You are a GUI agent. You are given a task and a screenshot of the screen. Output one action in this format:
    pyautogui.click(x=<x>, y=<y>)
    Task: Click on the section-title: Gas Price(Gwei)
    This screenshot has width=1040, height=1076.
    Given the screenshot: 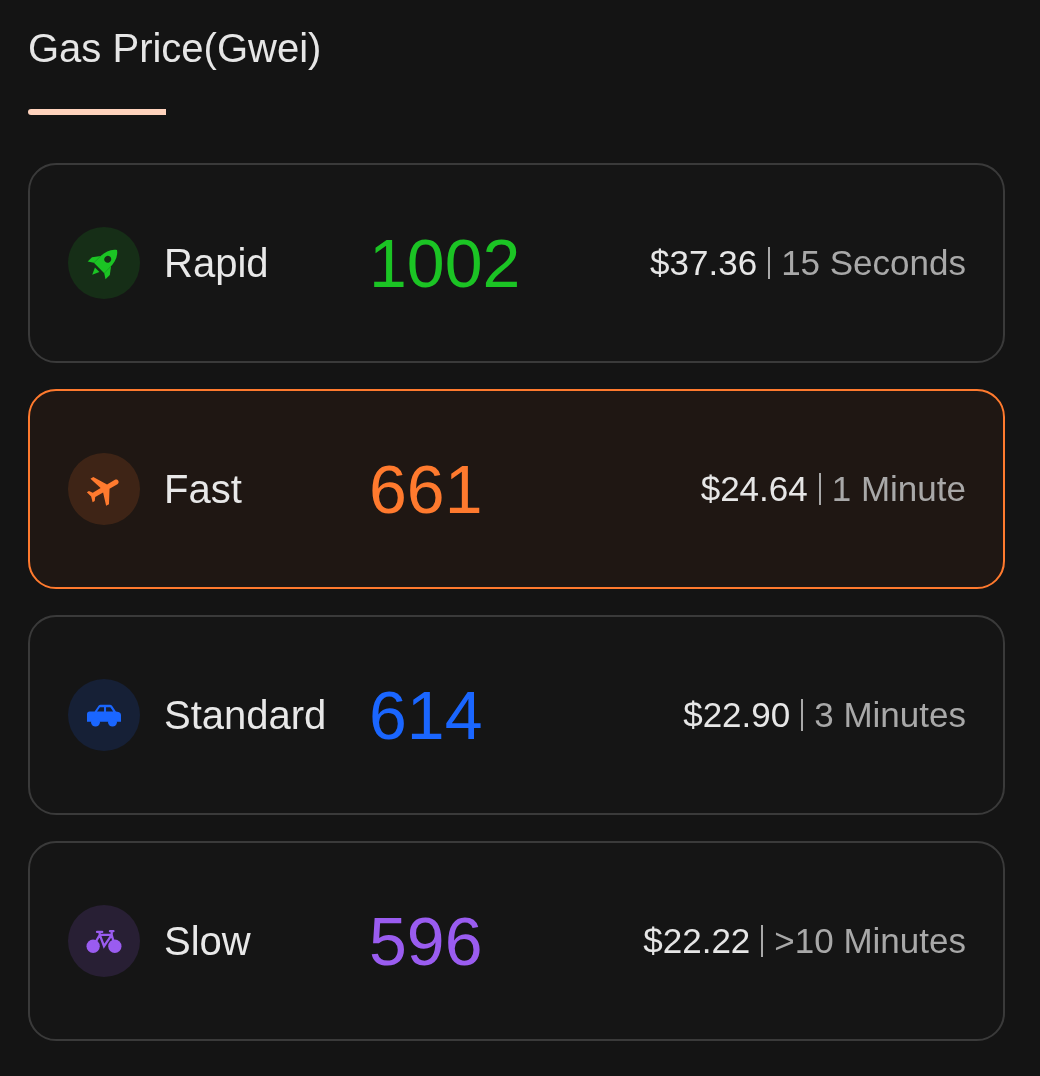 What is the action you would take?
    pyautogui.click(x=175, y=48)
    